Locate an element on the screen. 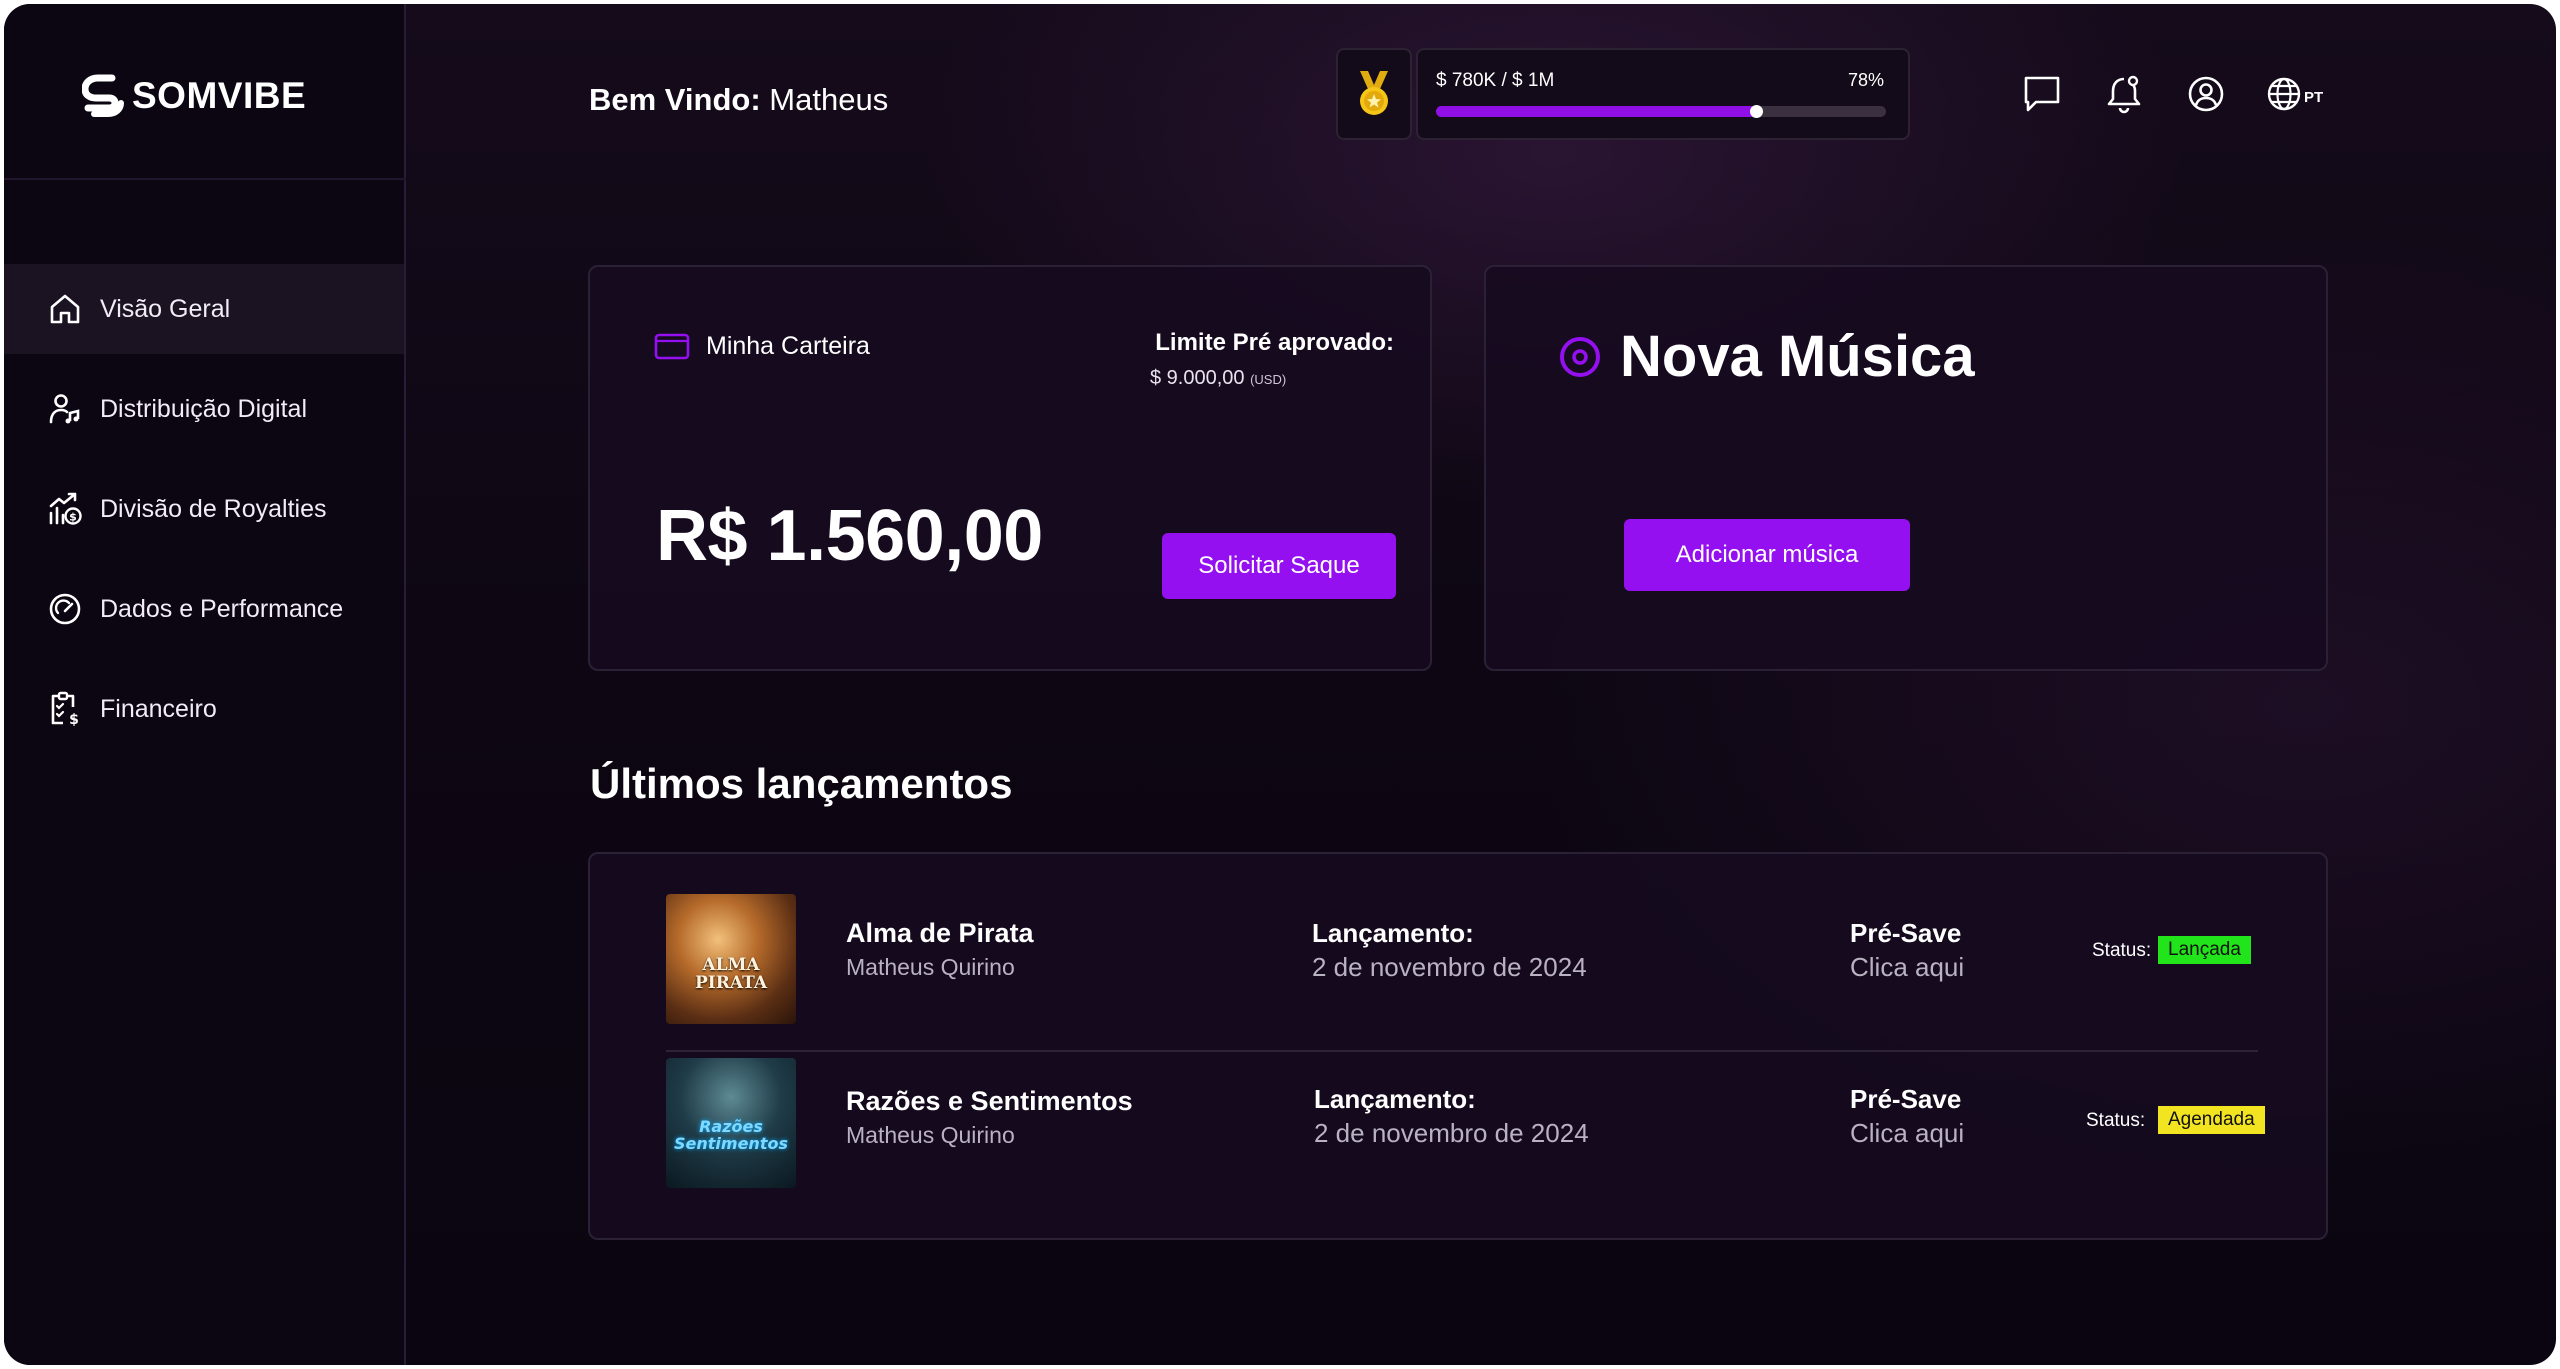  notifications-button is located at coordinates (2124, 94).